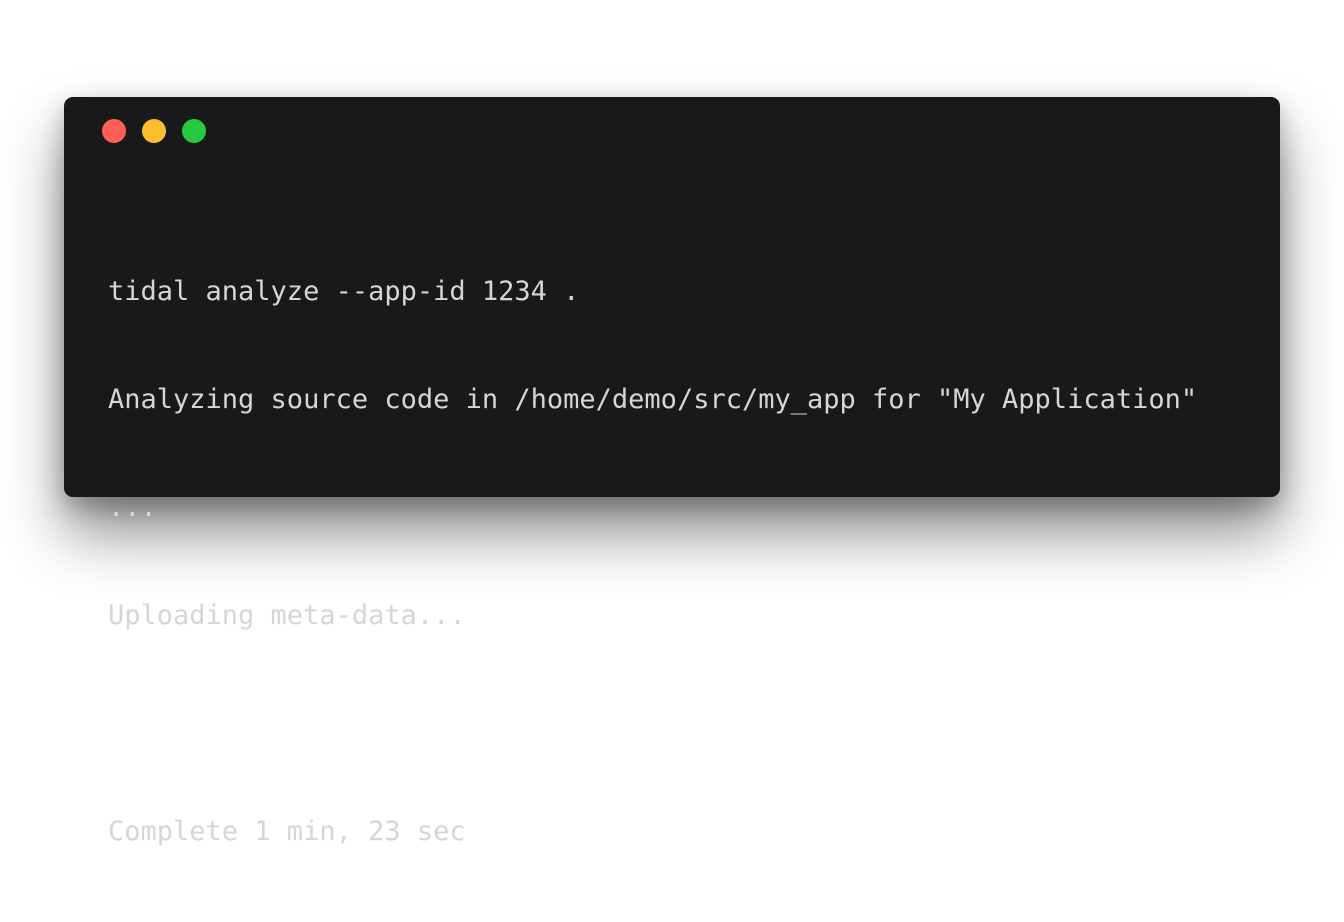 Image resolution: width=1344 pixels, height=922 pixels. What do you see at coordinates (194, 131) in the screenshot?
I see `maximize-window-icon` at bounding box center [194, 131].